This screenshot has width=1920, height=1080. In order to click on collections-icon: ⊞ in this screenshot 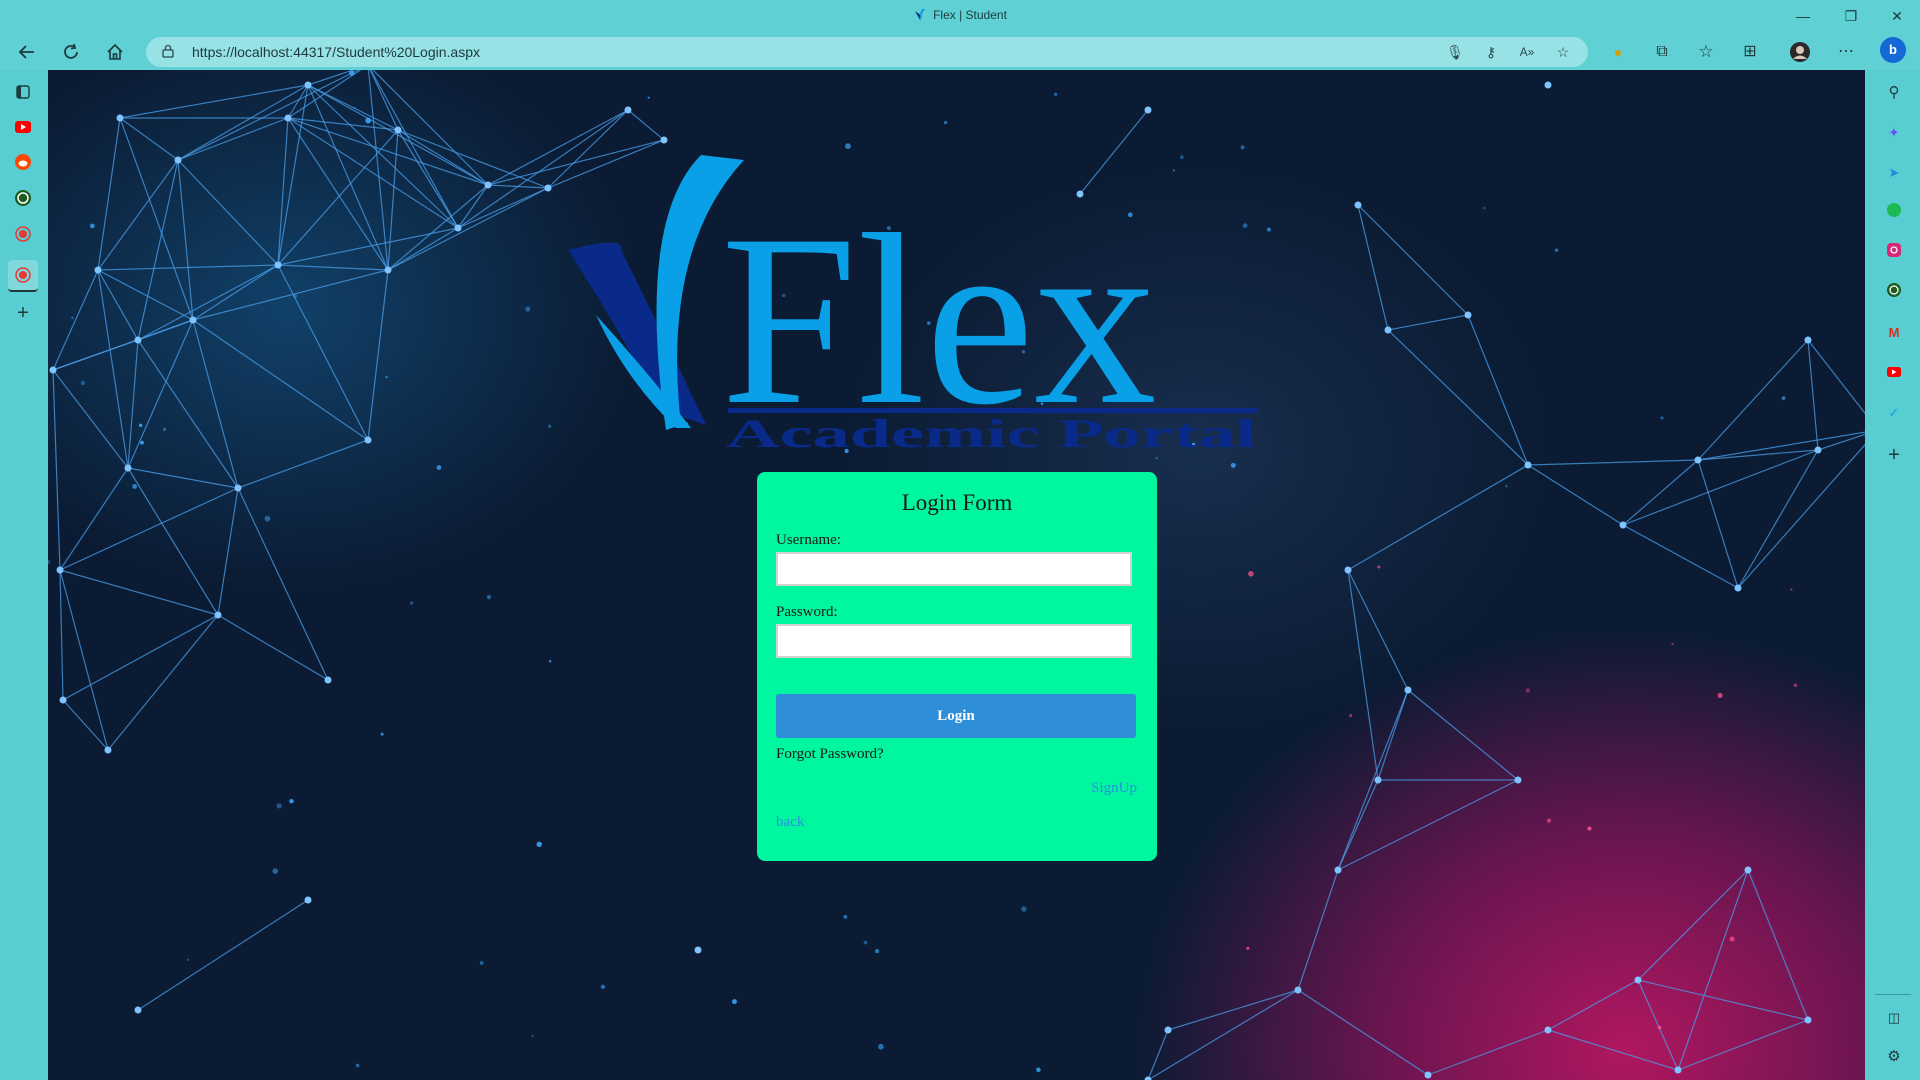, I will do `click(1750, 52)`.